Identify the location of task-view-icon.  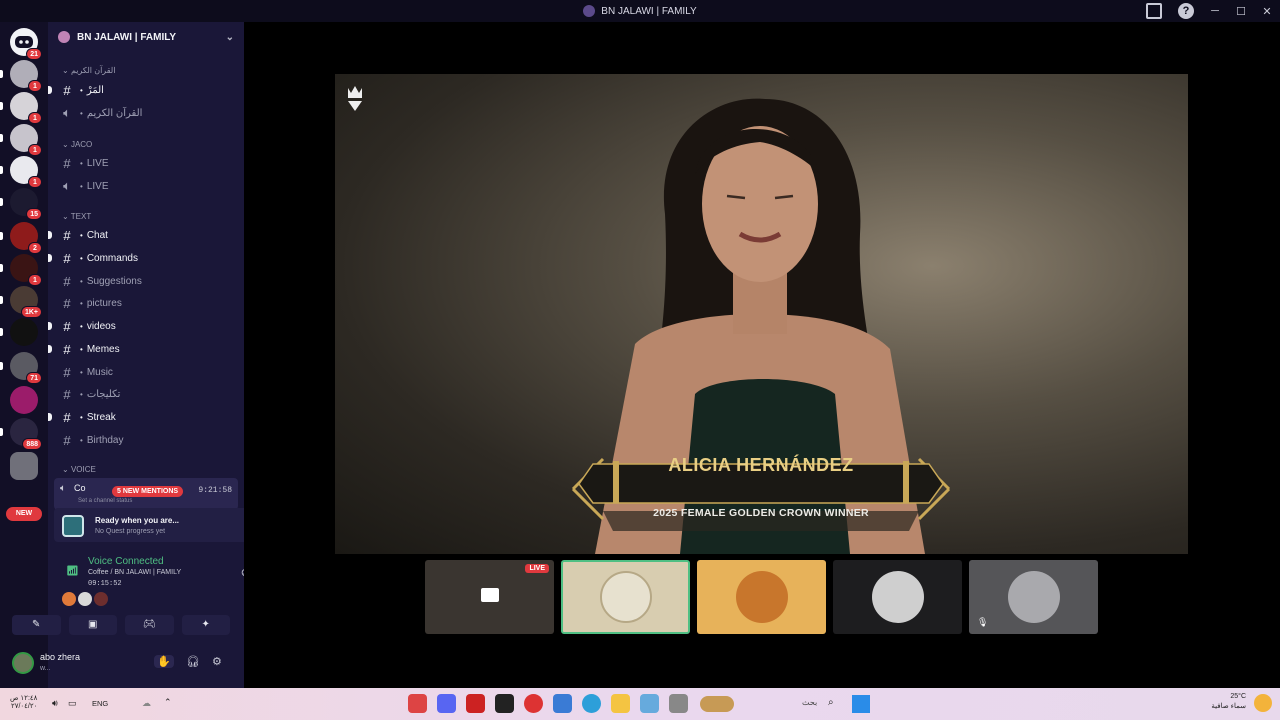
(678, 703).